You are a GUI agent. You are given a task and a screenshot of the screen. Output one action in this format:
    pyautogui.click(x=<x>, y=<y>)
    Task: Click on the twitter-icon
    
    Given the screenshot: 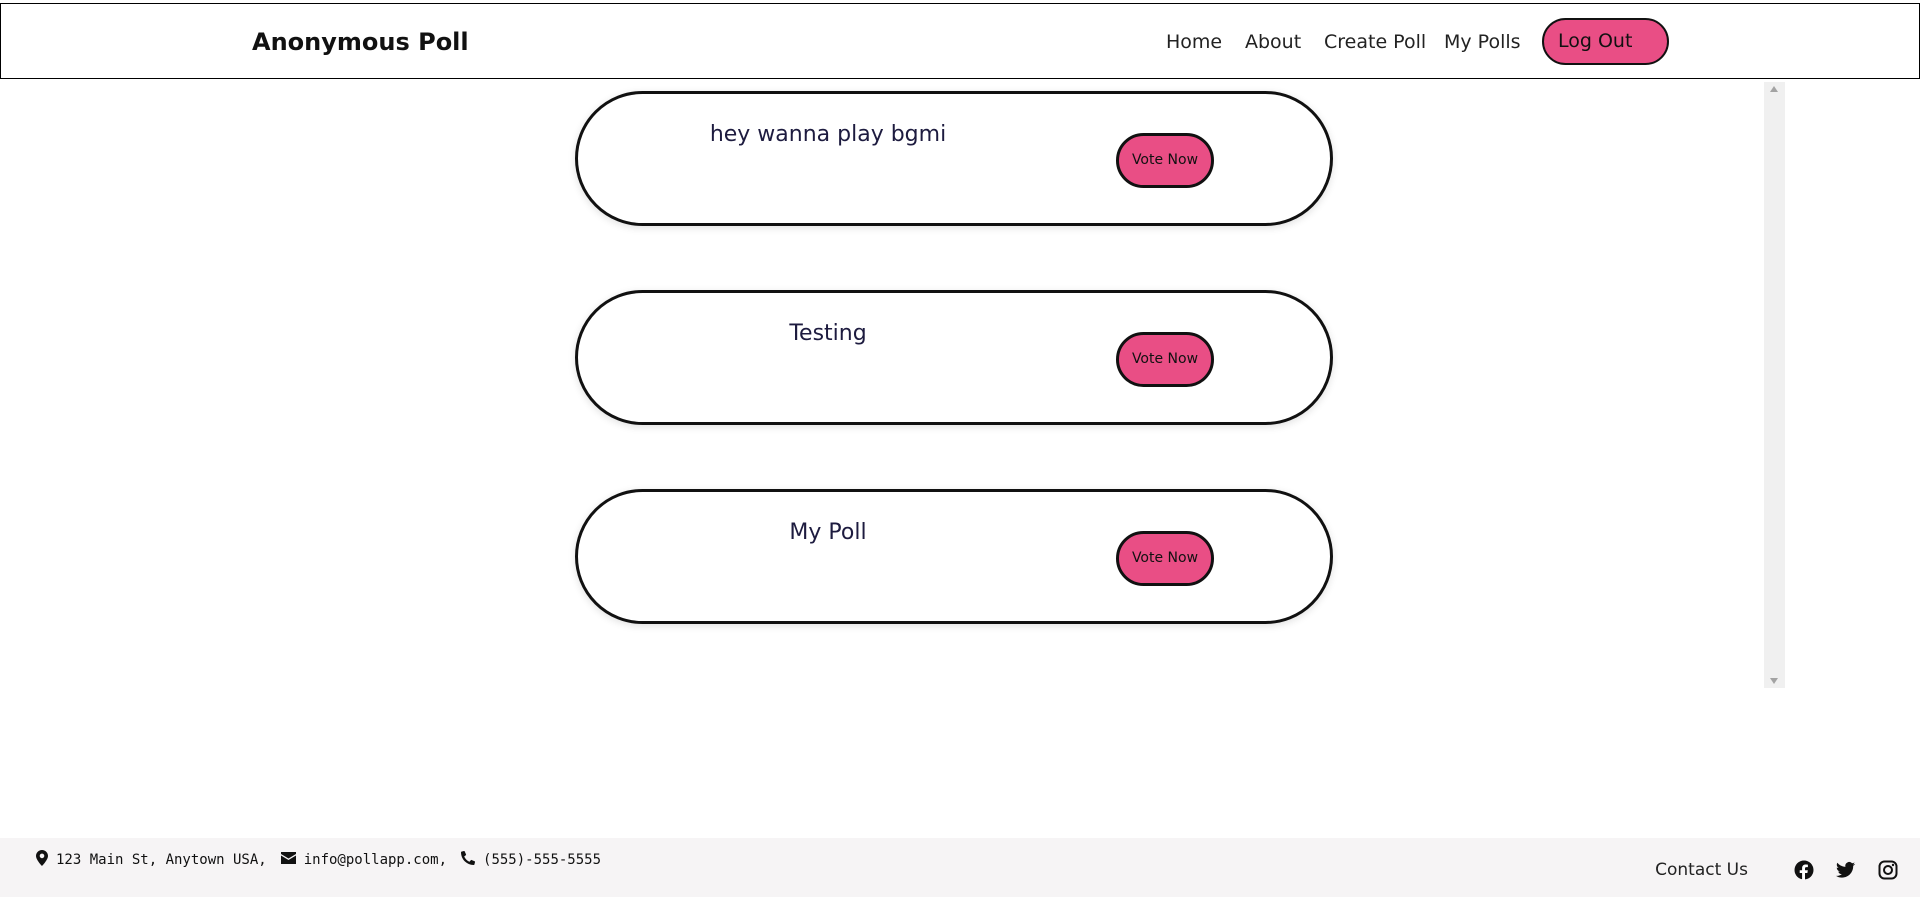 What is the action you would take?
    pyautogui.click(x=1846, y=870)
    